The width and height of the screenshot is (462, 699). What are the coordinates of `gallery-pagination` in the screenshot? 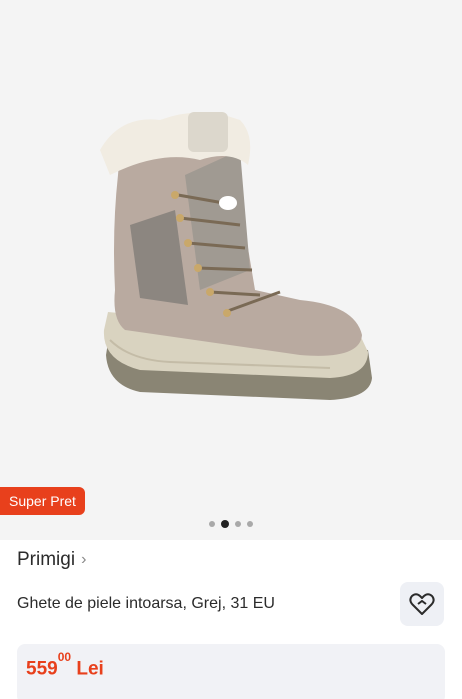 It's located at (231, 524).